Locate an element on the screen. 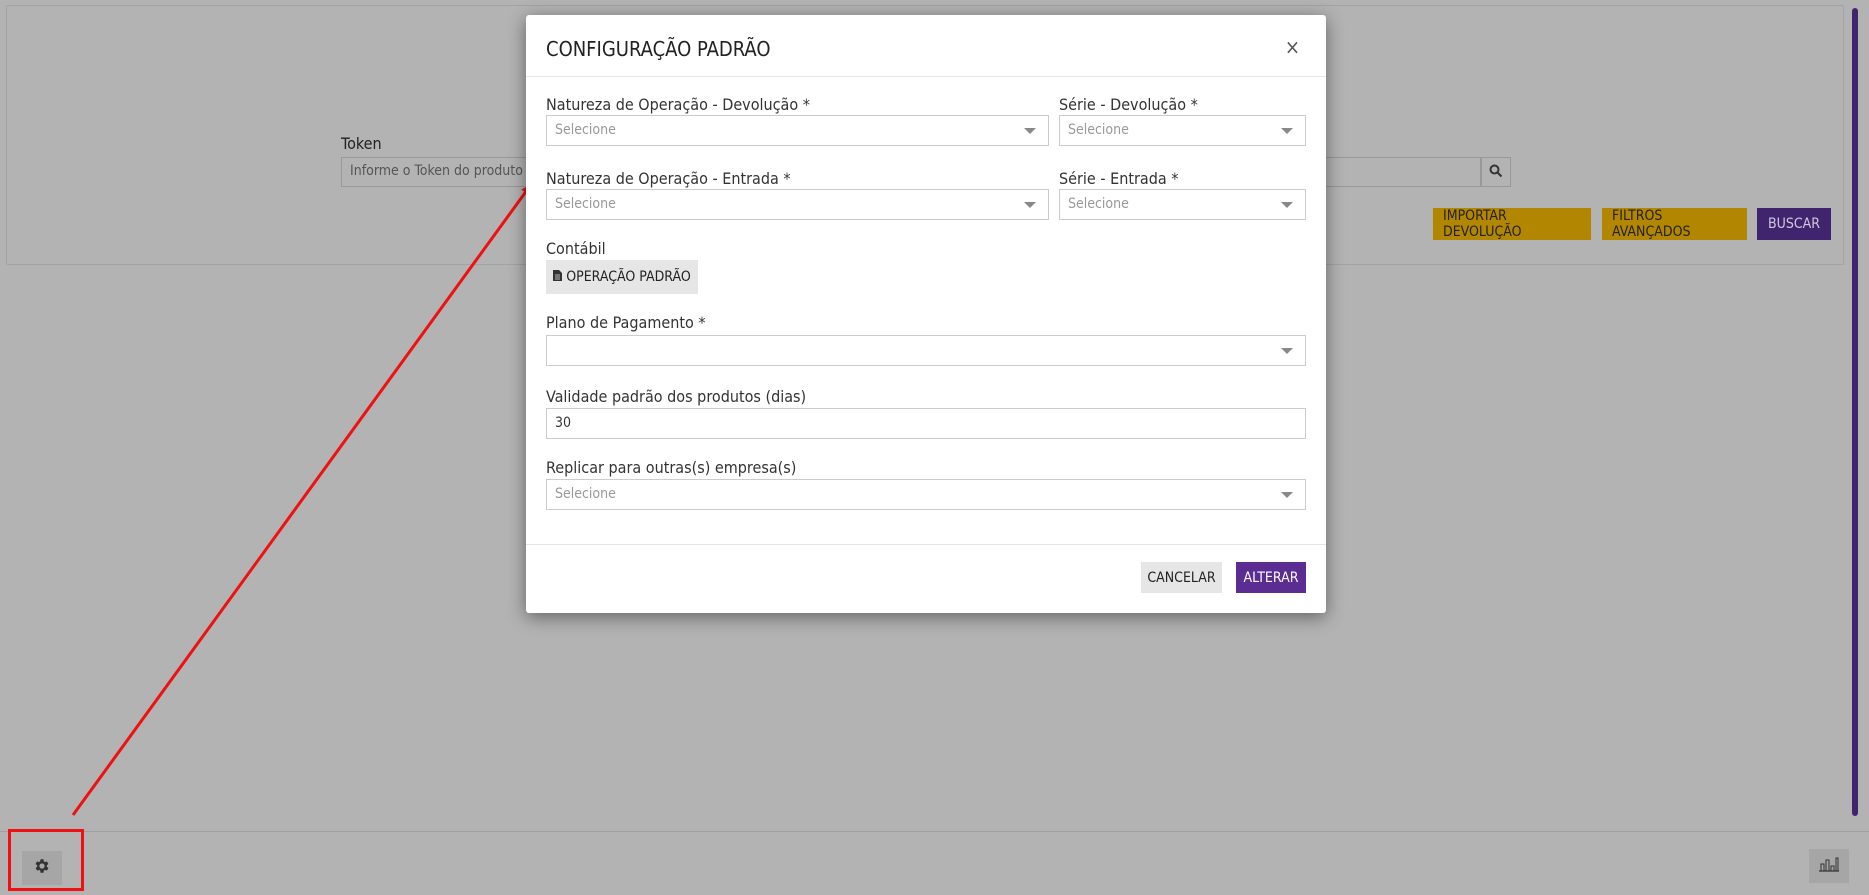  replicar-select: Selecione is located at coordinates (926, 494).